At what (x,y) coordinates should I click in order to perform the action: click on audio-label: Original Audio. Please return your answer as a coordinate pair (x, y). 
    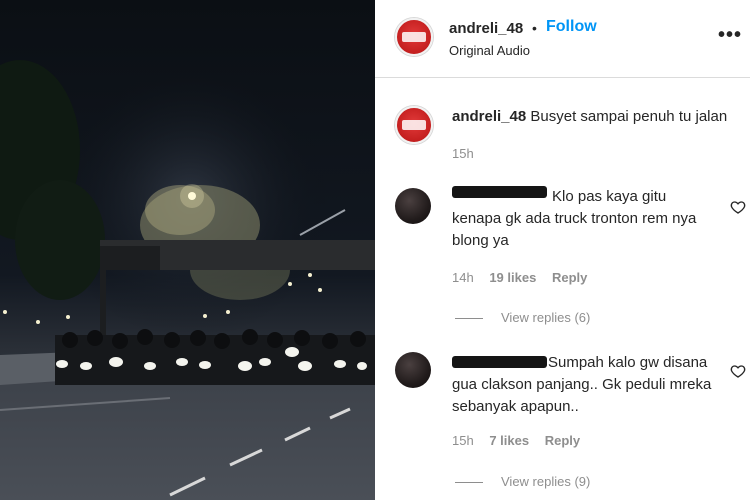
    Looking at the image, I should click on (489, 50).